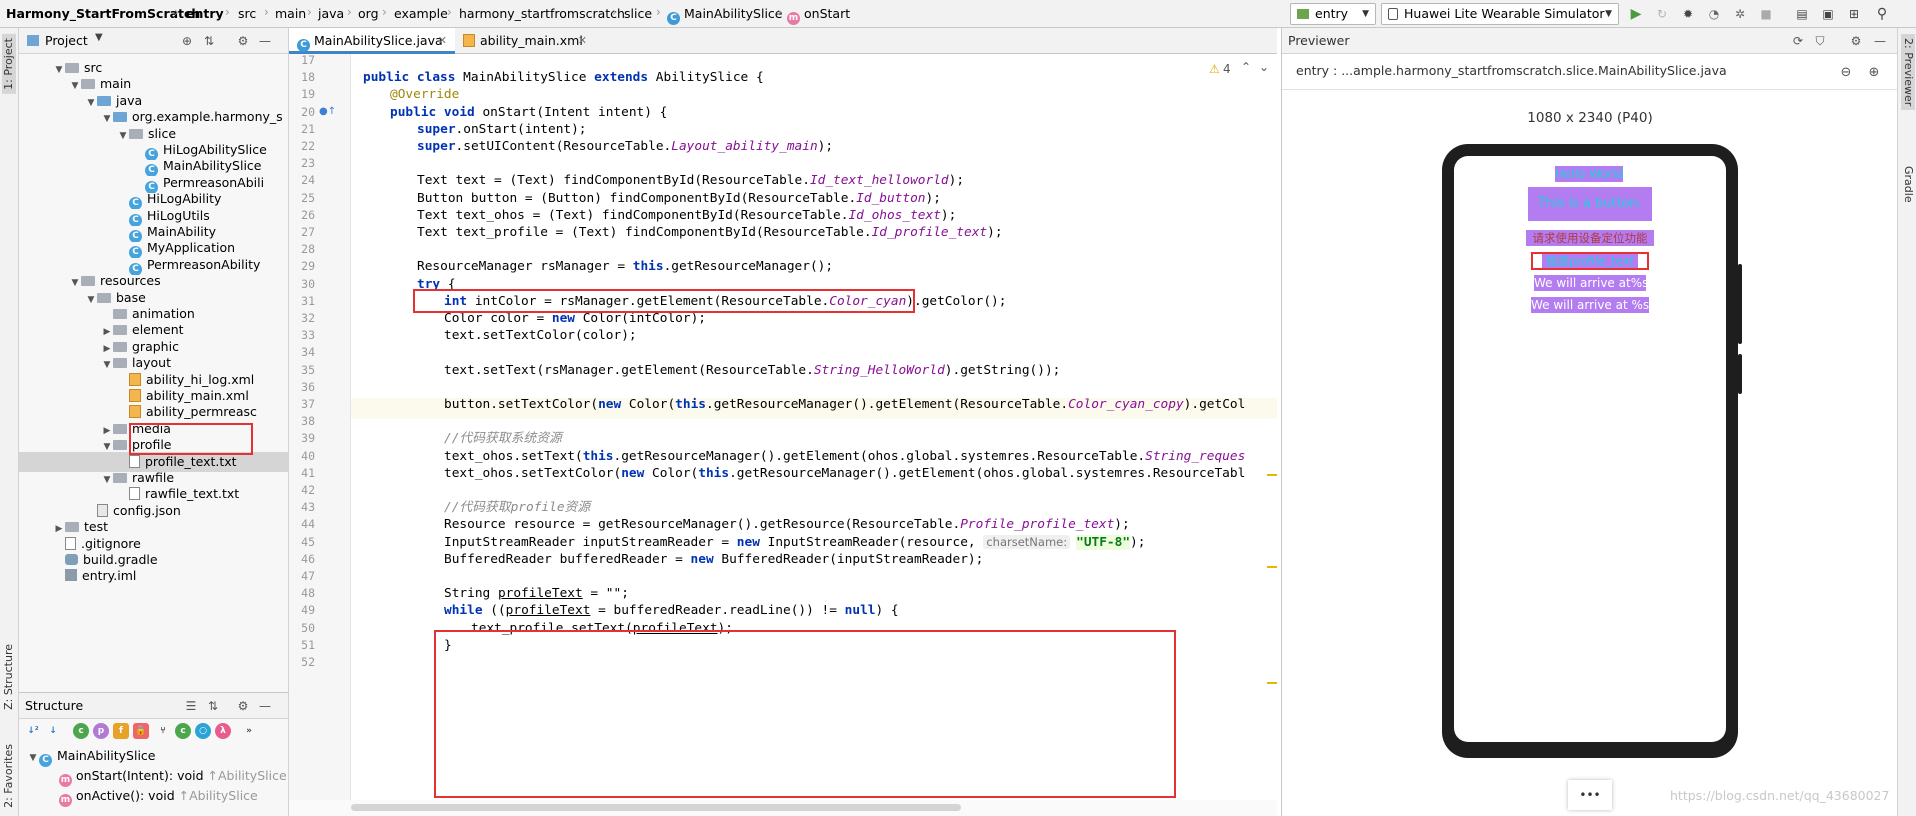 Image resolution: width=1916 pixels, height=816 pixels. Describe the element at coordinates (1908, 184) in the screenshot. I see `gradle-tool-tab: Gradle` at that location.